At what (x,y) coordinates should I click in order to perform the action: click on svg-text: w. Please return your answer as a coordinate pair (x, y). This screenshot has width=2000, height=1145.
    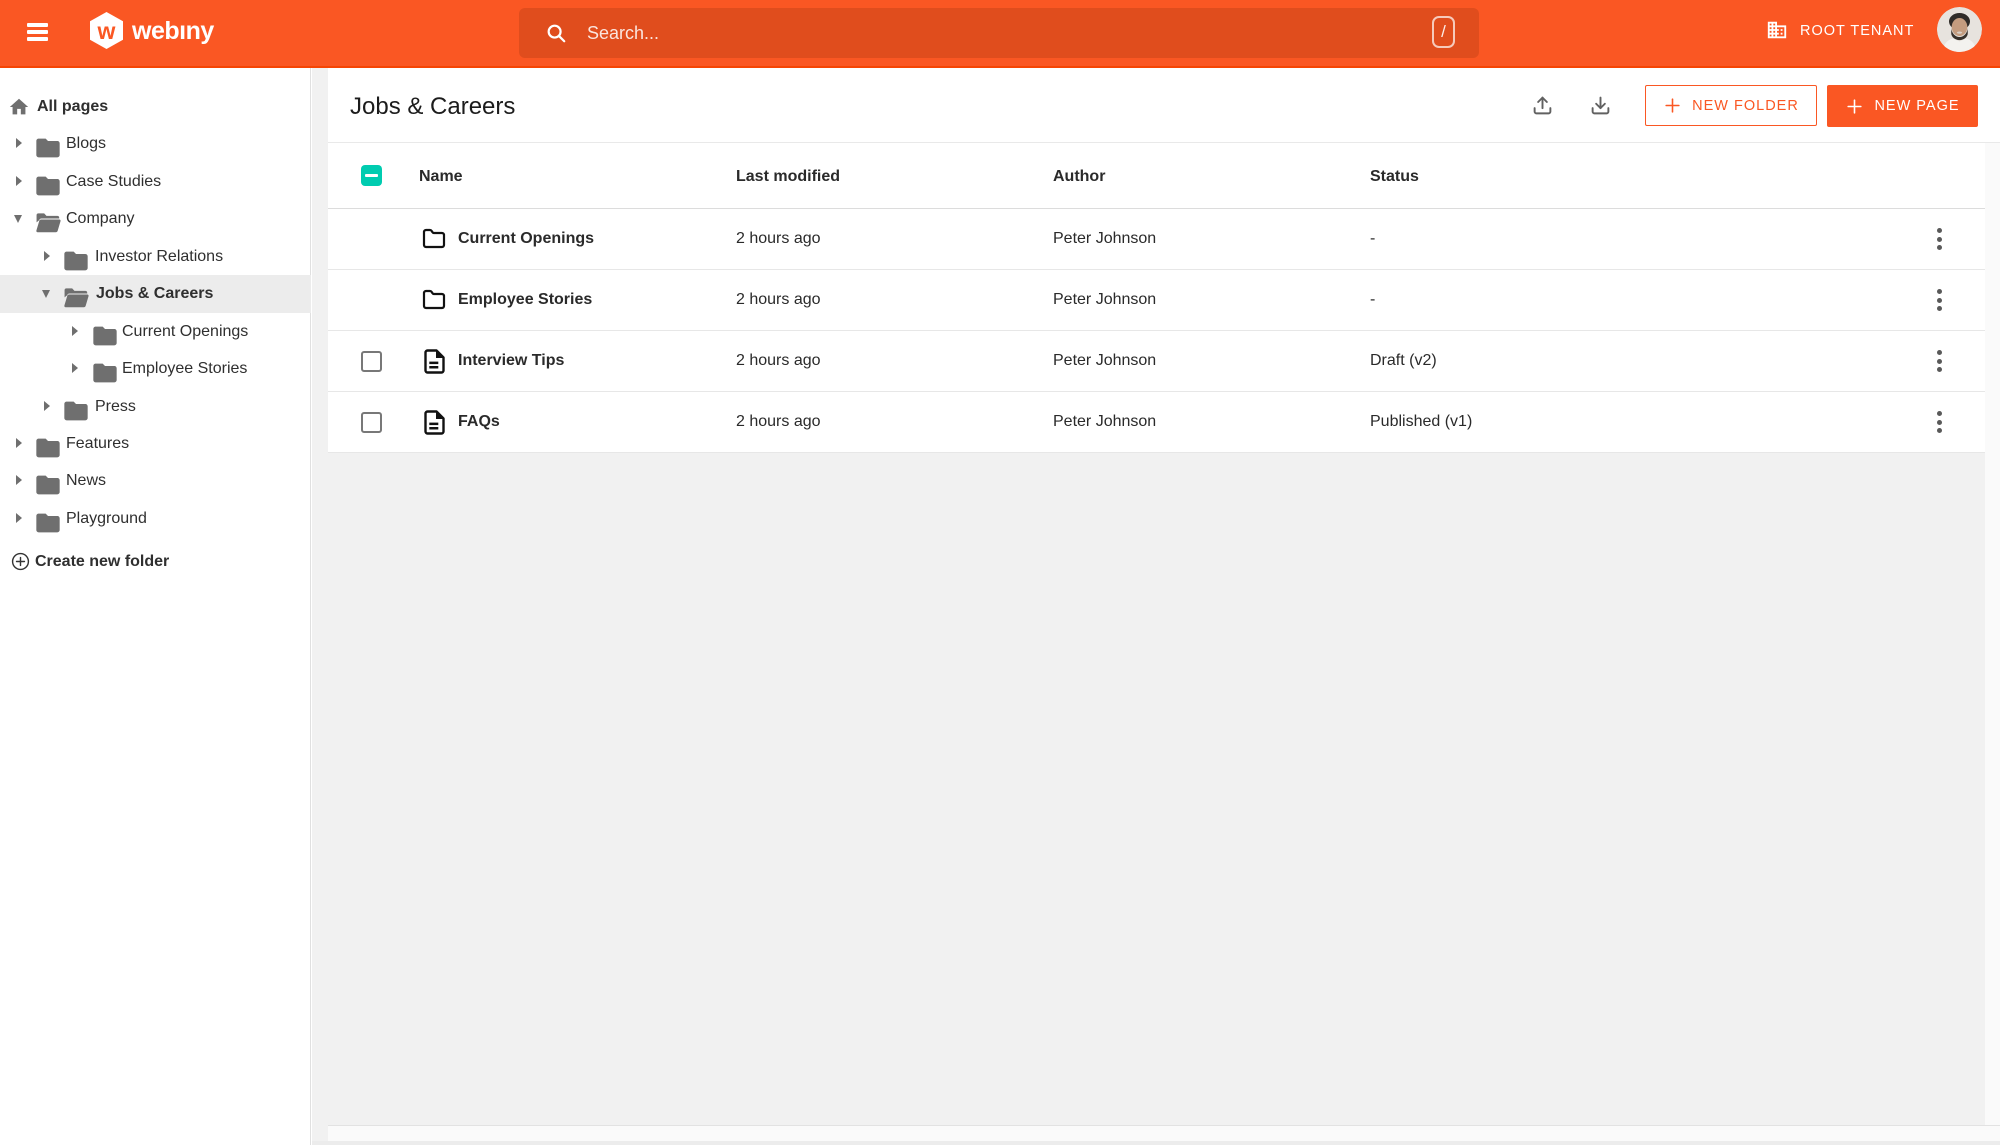
    Looking at the image, I should click on (106, 31).